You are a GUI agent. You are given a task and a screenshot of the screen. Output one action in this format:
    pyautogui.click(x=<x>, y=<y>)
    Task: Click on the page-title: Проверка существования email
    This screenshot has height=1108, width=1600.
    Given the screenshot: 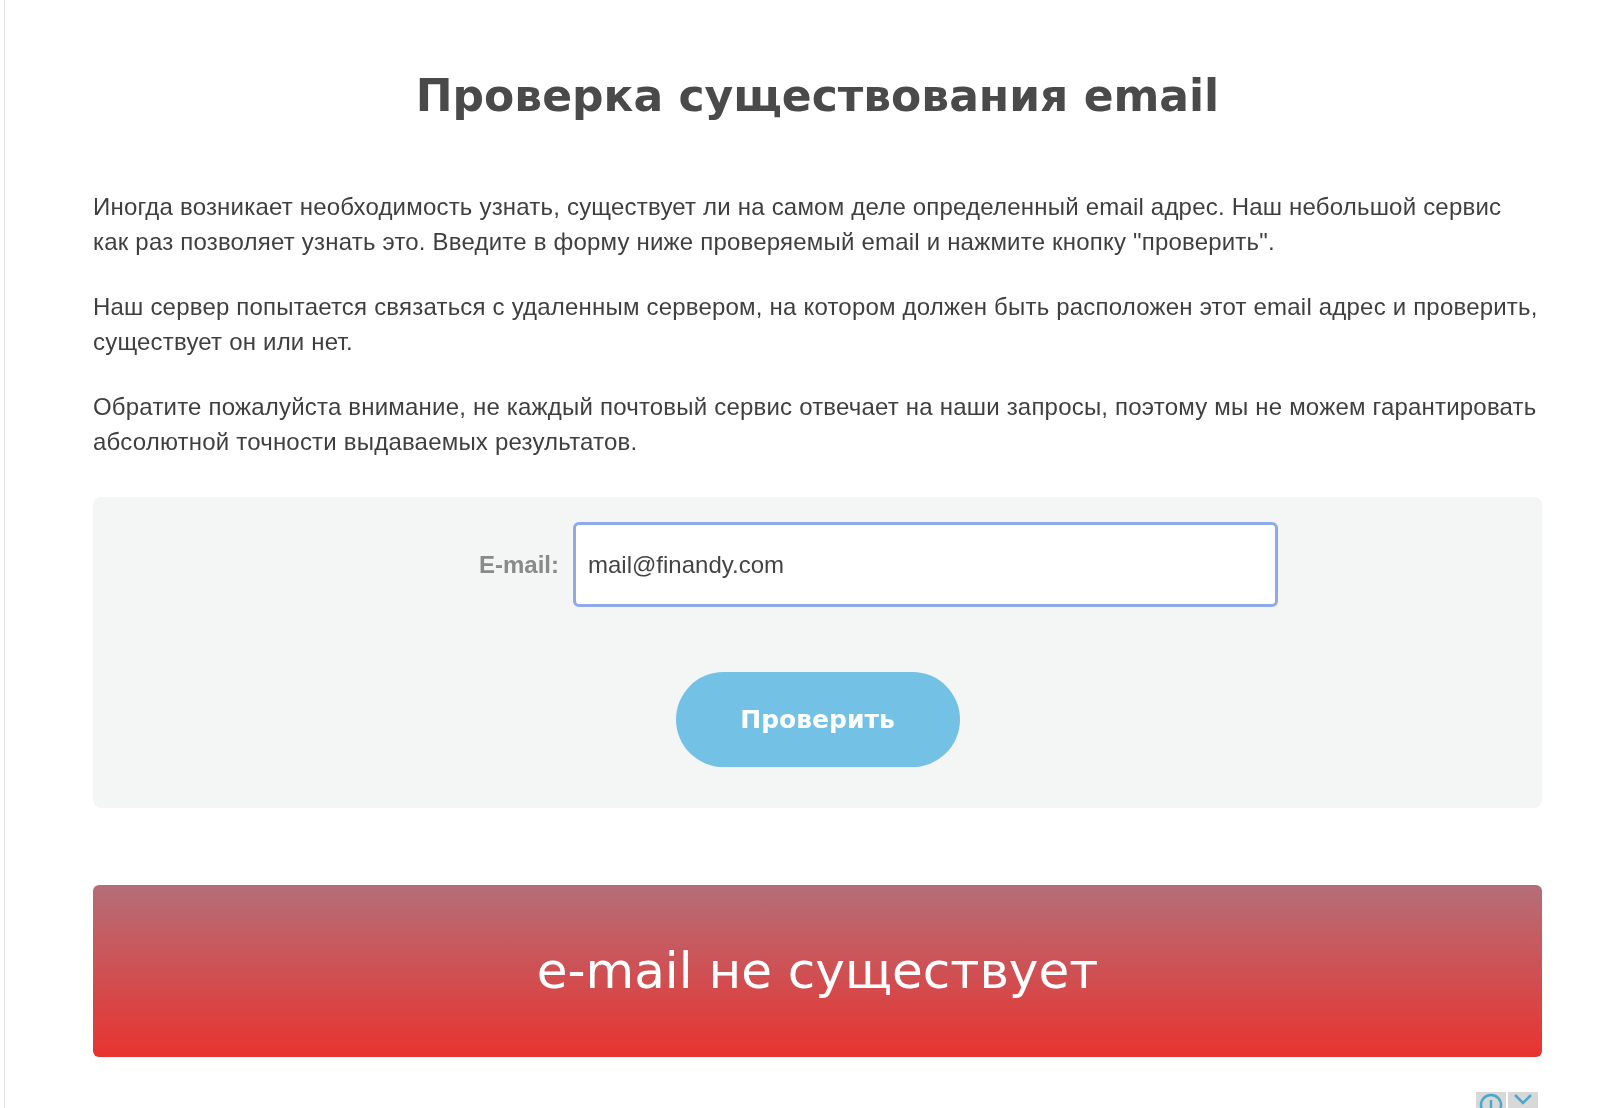 What is the action you would take?
    pyautogui.click(x=817, y=95)
    